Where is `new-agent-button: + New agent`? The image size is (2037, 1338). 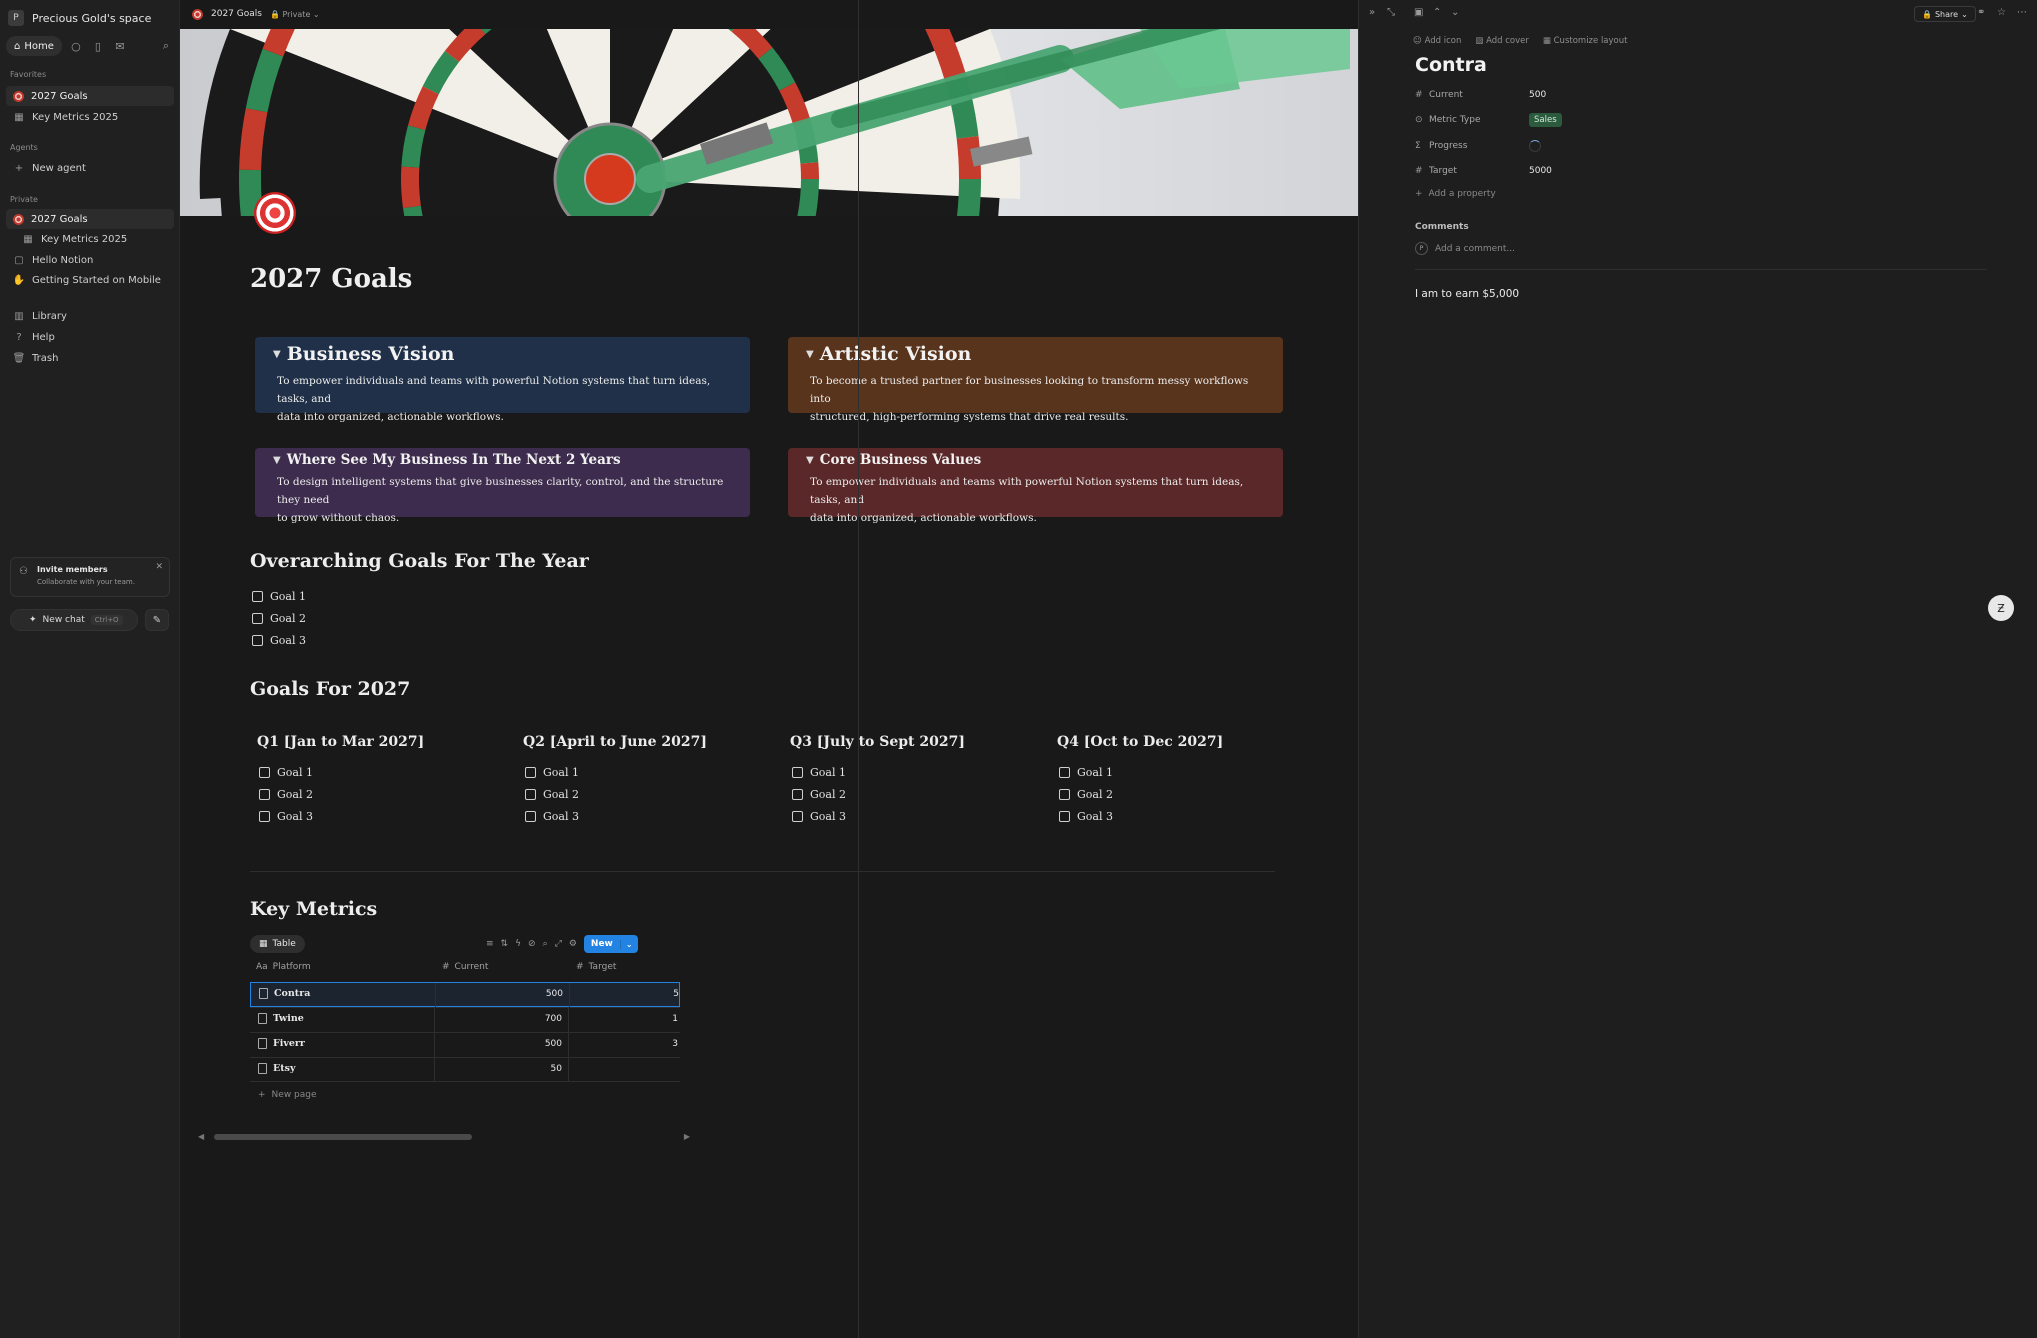 new-agent-button: + New agent is located at coordinates (90, 168).